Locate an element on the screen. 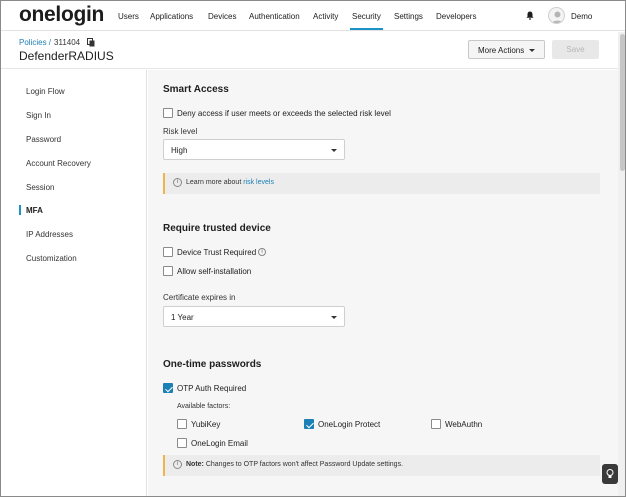  deny-access-checkbox is located at coordinates (168, 113).